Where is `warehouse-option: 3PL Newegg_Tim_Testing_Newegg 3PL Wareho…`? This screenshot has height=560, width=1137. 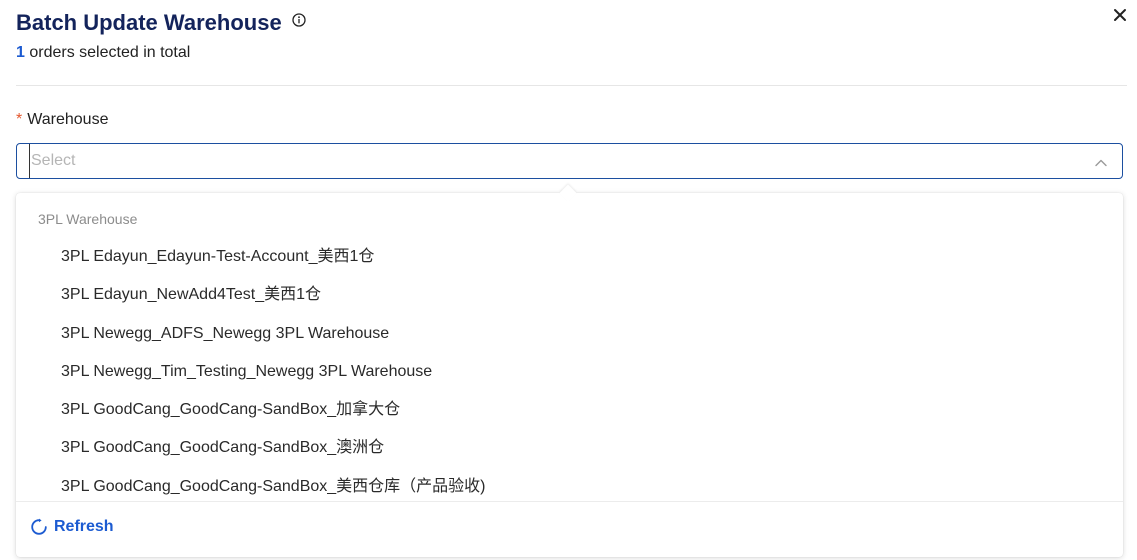
warehouse-option: 3PL Newegg_Tim_Testing_Newegg 3PL Wareho… is located at coordinates (569, 372).